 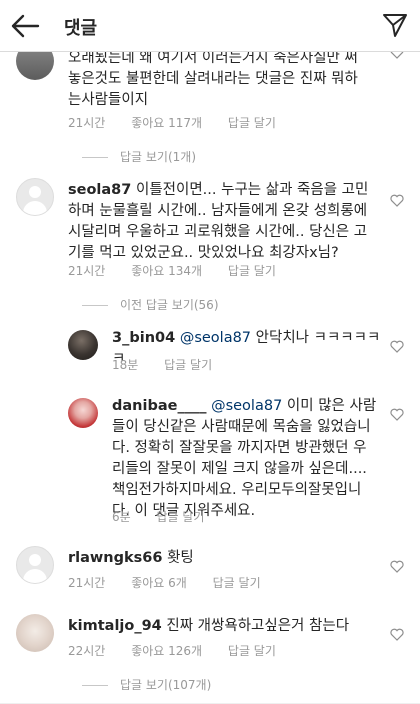 I want to click on comment-time: 6분, so click(x=121, y=517).